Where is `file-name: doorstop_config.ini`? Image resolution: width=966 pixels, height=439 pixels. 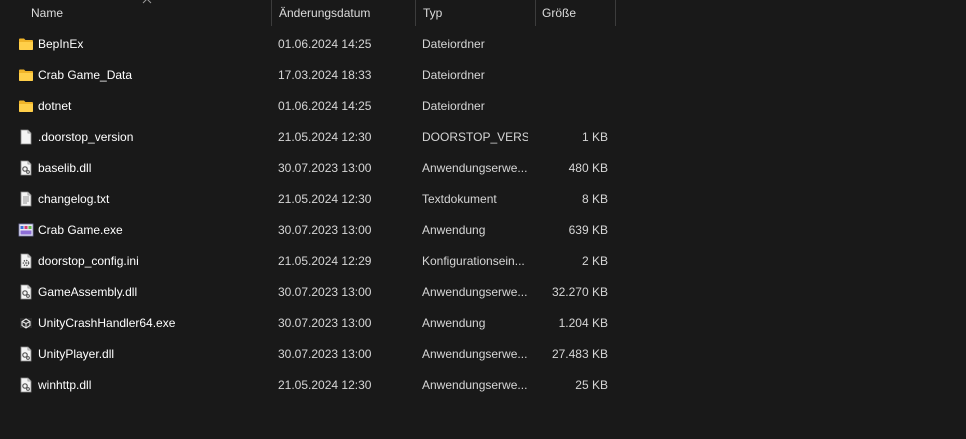
file-name: doorstop_config.ini is located at coordinates (88, 261).